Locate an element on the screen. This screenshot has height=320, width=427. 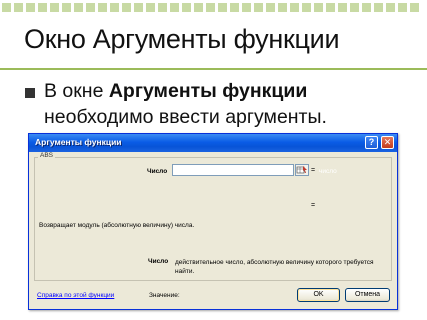
dialog-titlebar: Аргументы функции ? ✕ is located at coordinates (213, 143).